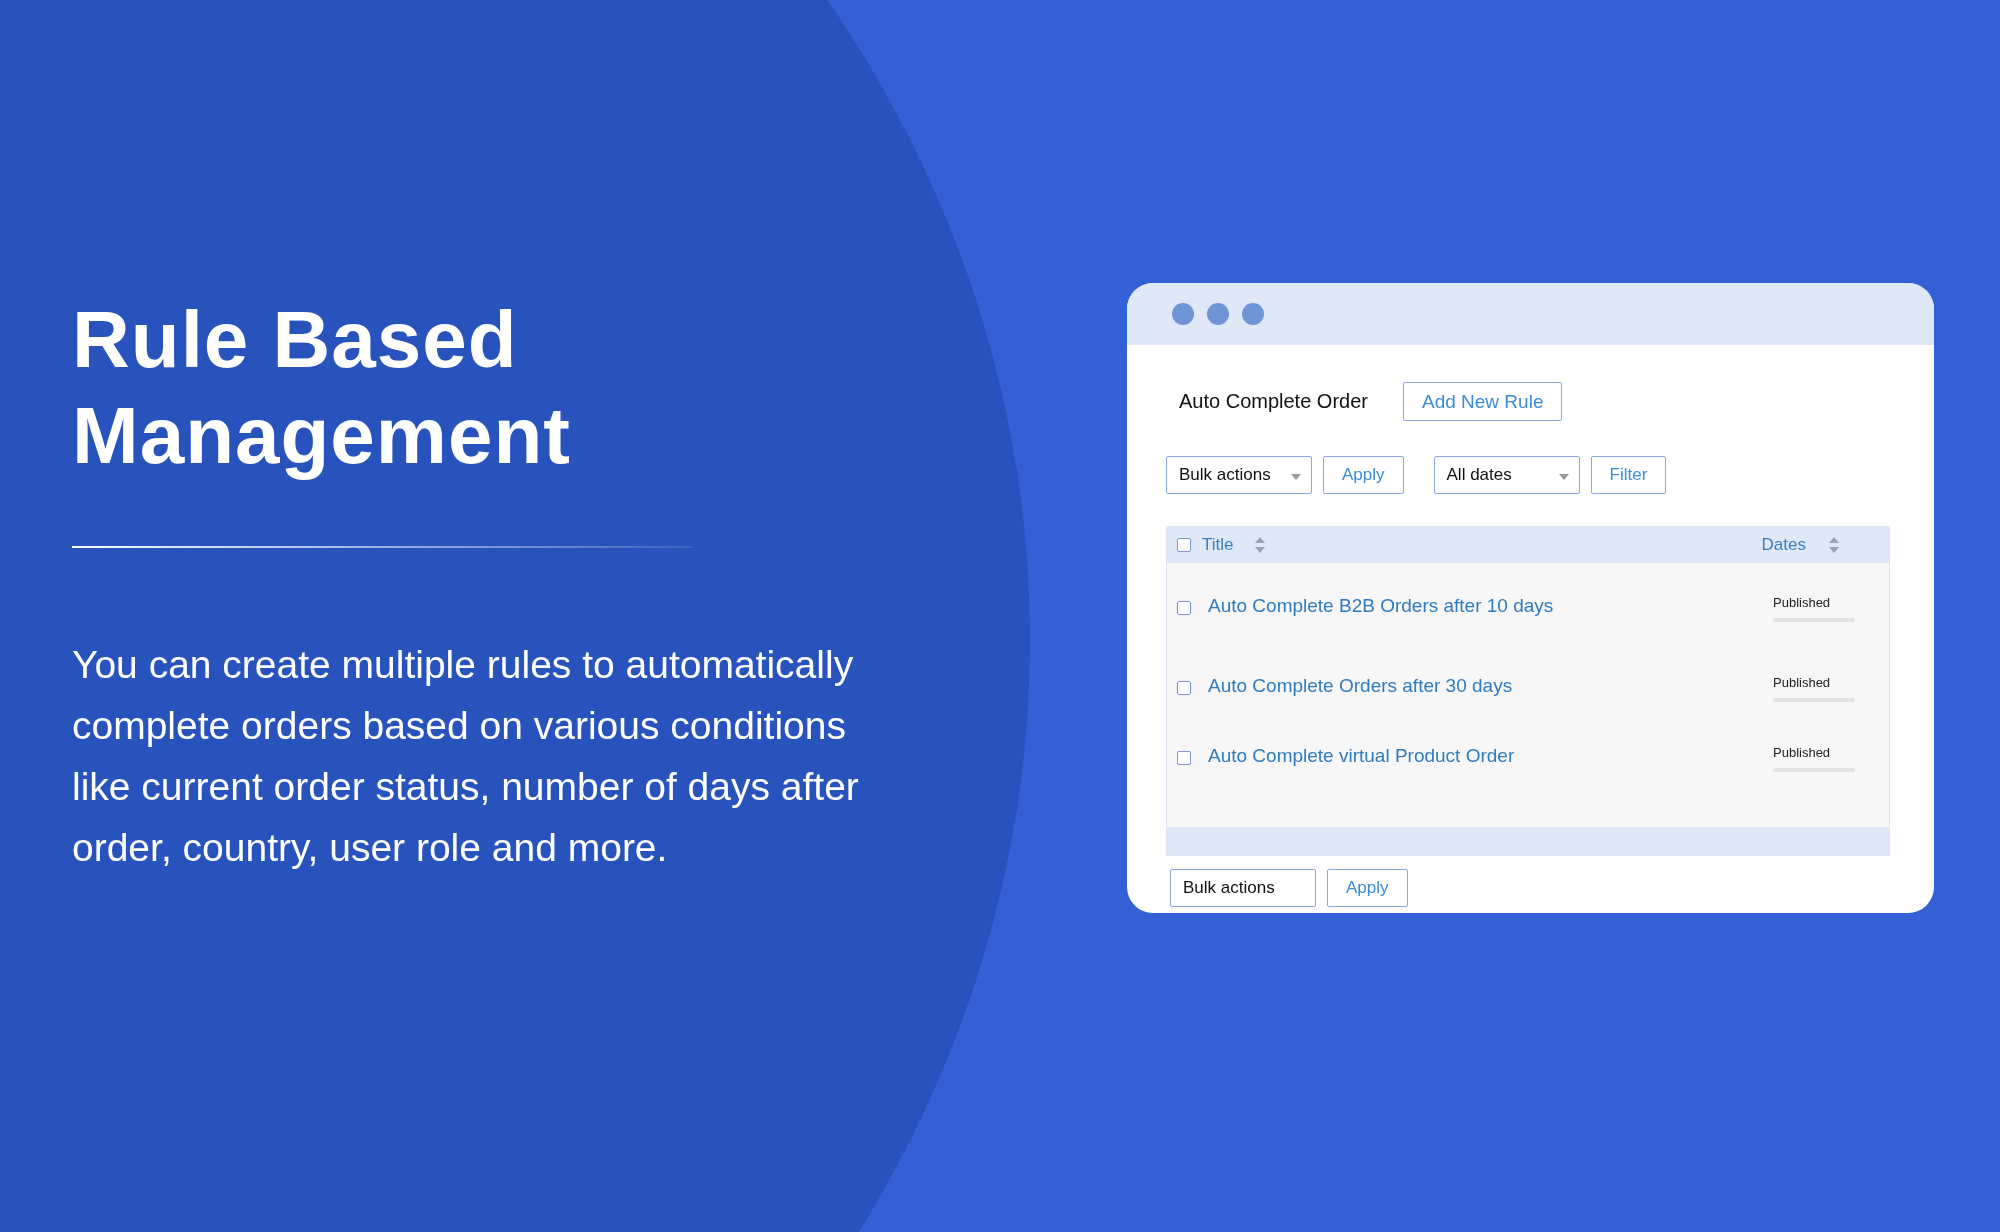 Image resolution: width=2000 pixels, height=1232 pixels. Describe the element at coordinates (322, 388) in the screenshot. I see `hero-title: Rule Based Management` at that location.